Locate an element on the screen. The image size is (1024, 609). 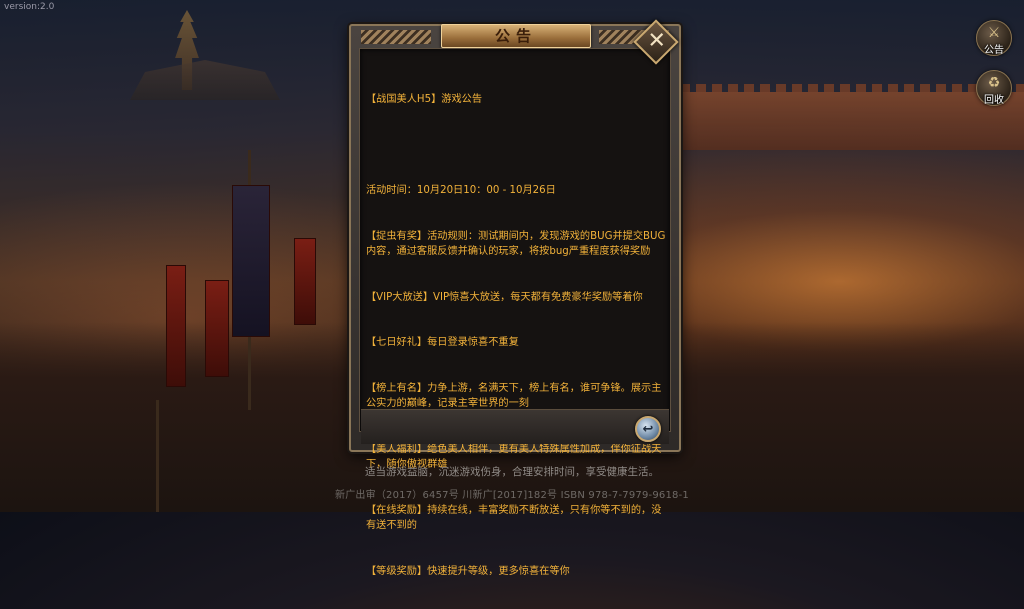
notice-side-button: ⚔ 公告 is located at coordinates (994, 38).